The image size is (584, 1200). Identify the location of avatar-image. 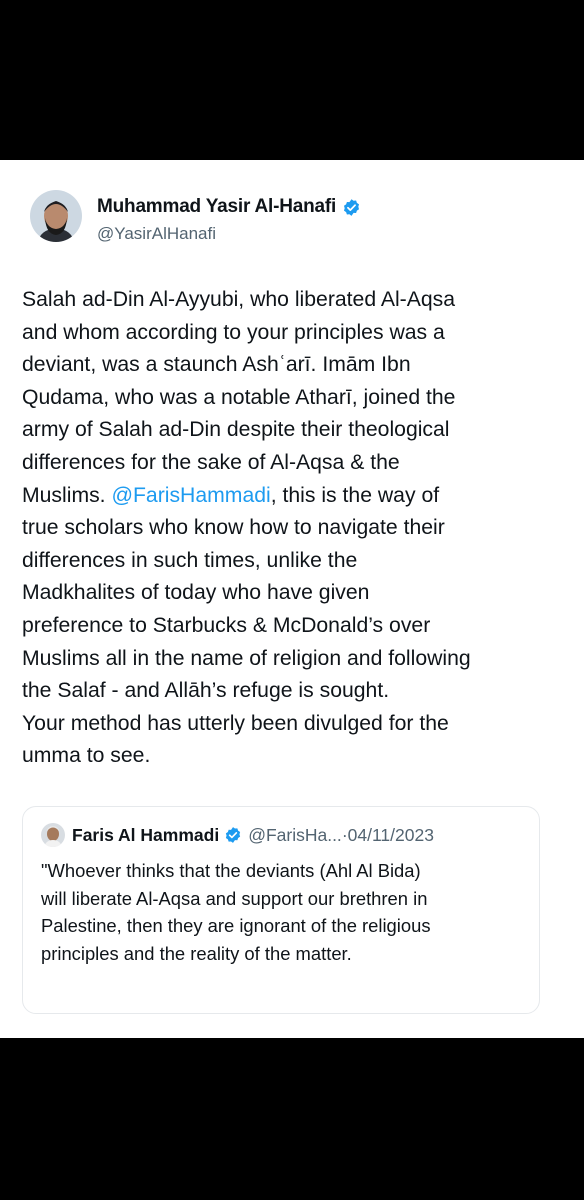
(56, 216).